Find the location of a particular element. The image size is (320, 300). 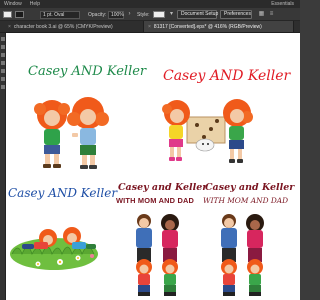

menu-help: Help is located at coordinates (35, 4).